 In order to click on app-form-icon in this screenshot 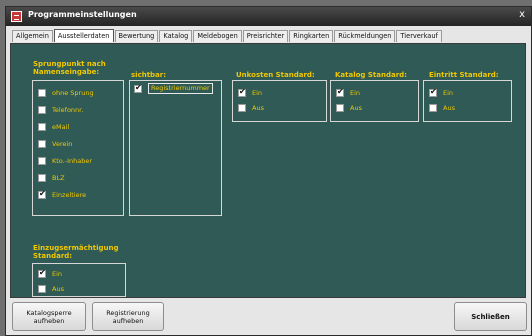, I will do `click(16, 16)`.